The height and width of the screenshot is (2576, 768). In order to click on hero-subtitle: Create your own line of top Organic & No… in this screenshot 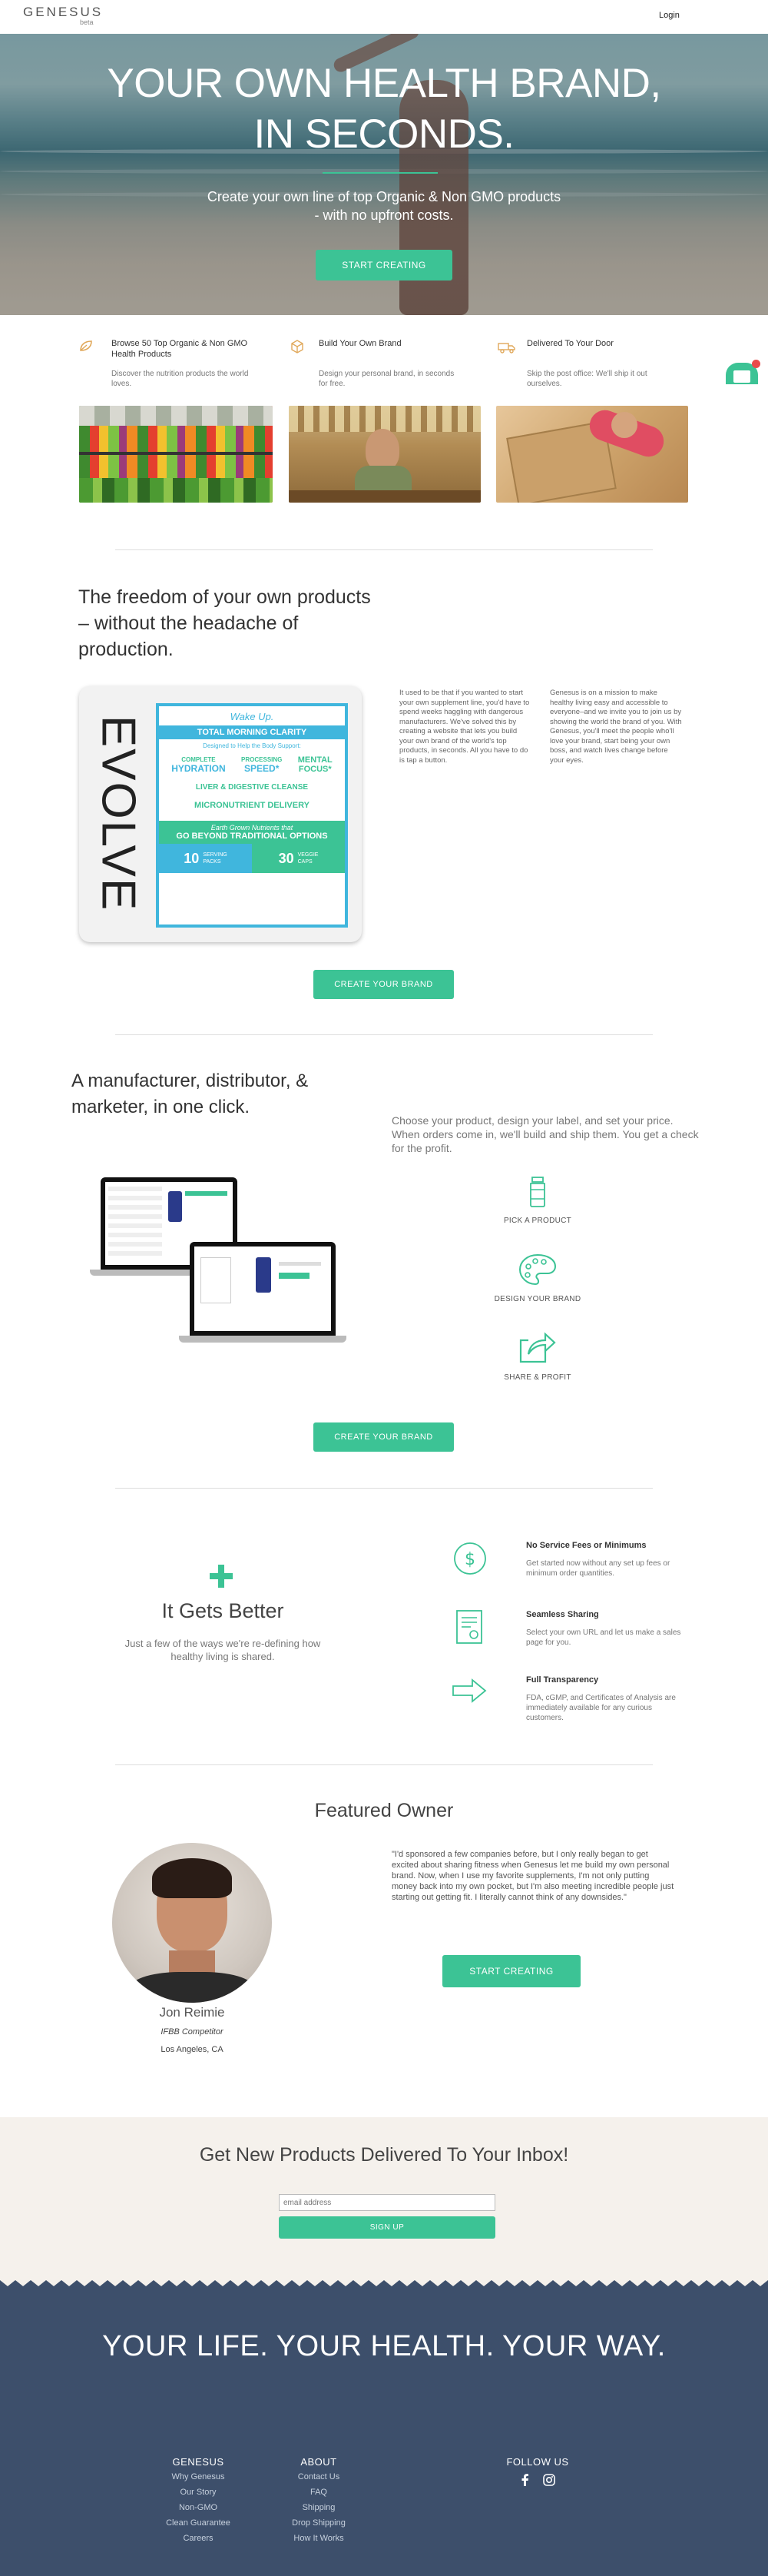, I will do `click(384, 206)`.